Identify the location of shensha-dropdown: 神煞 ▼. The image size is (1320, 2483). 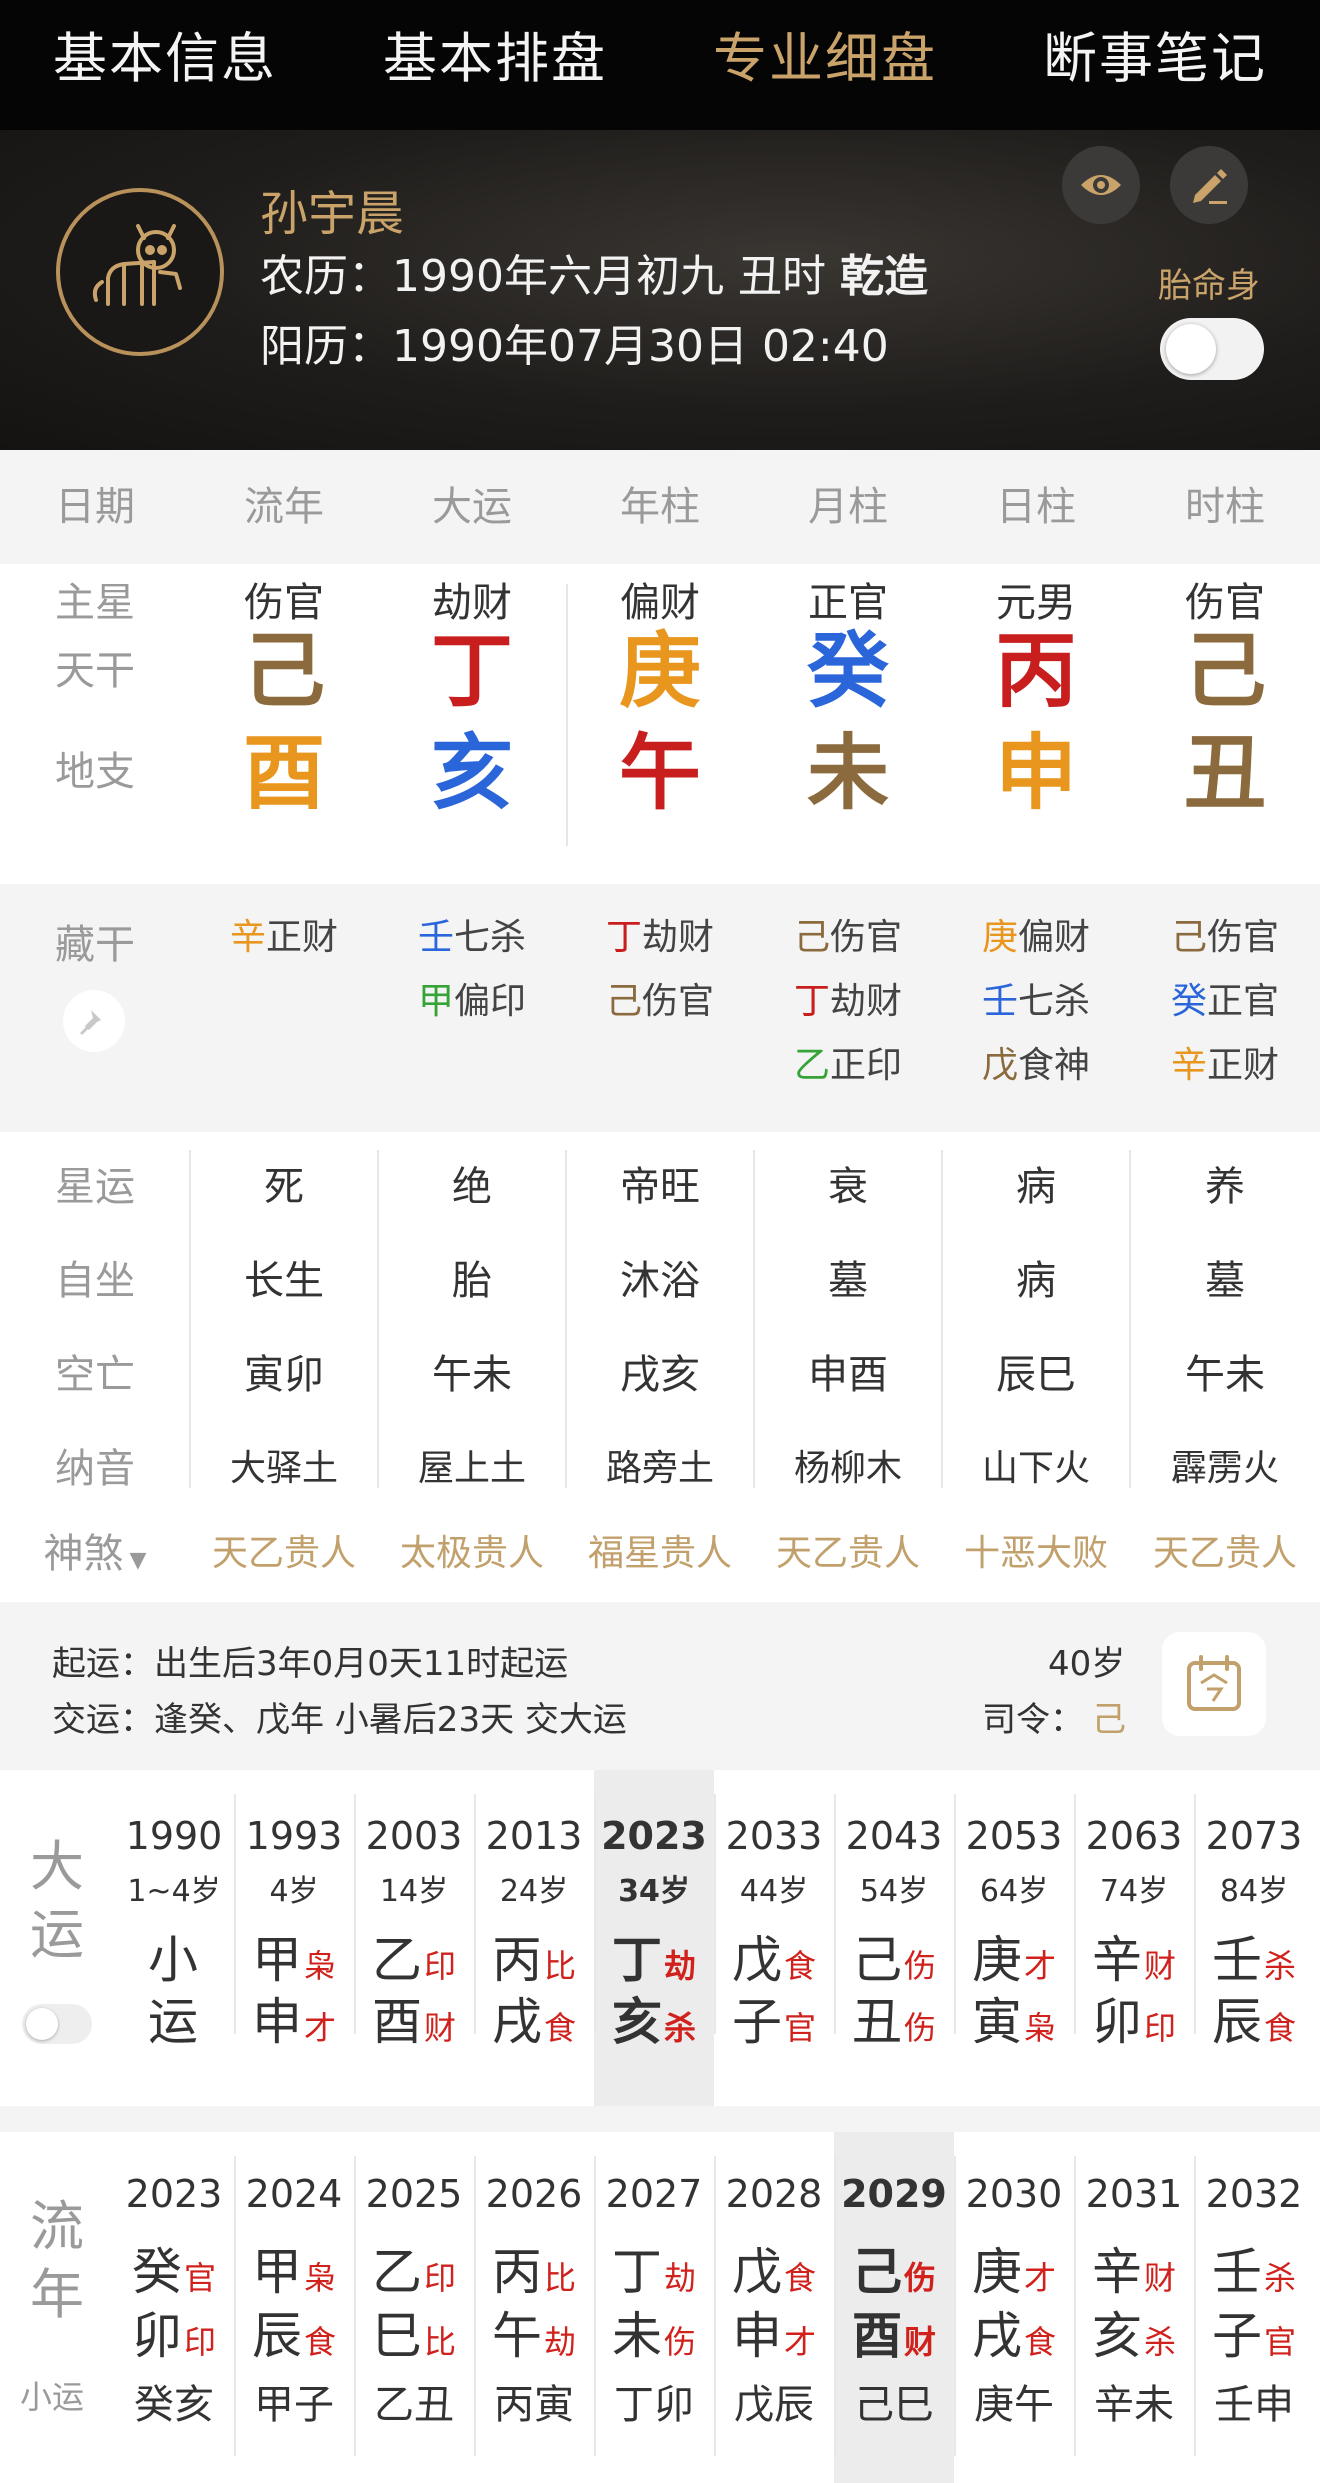
(95, 1557).